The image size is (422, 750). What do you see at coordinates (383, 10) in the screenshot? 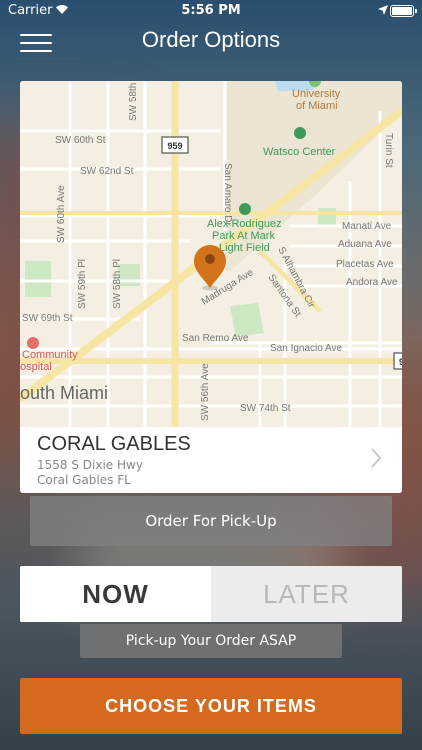
I see `location-arrow-icon` at bounding box center [383, 10].